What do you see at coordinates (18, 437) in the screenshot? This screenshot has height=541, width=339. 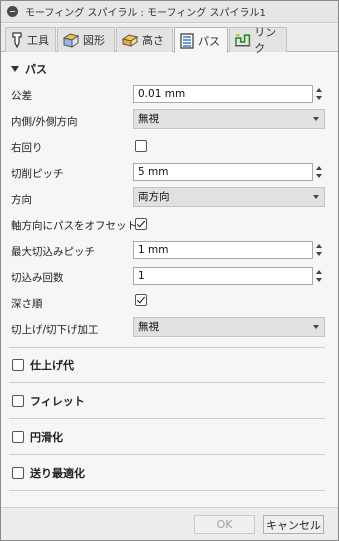 I see `smoothing-checkbox` at bounding box center [18, 437].